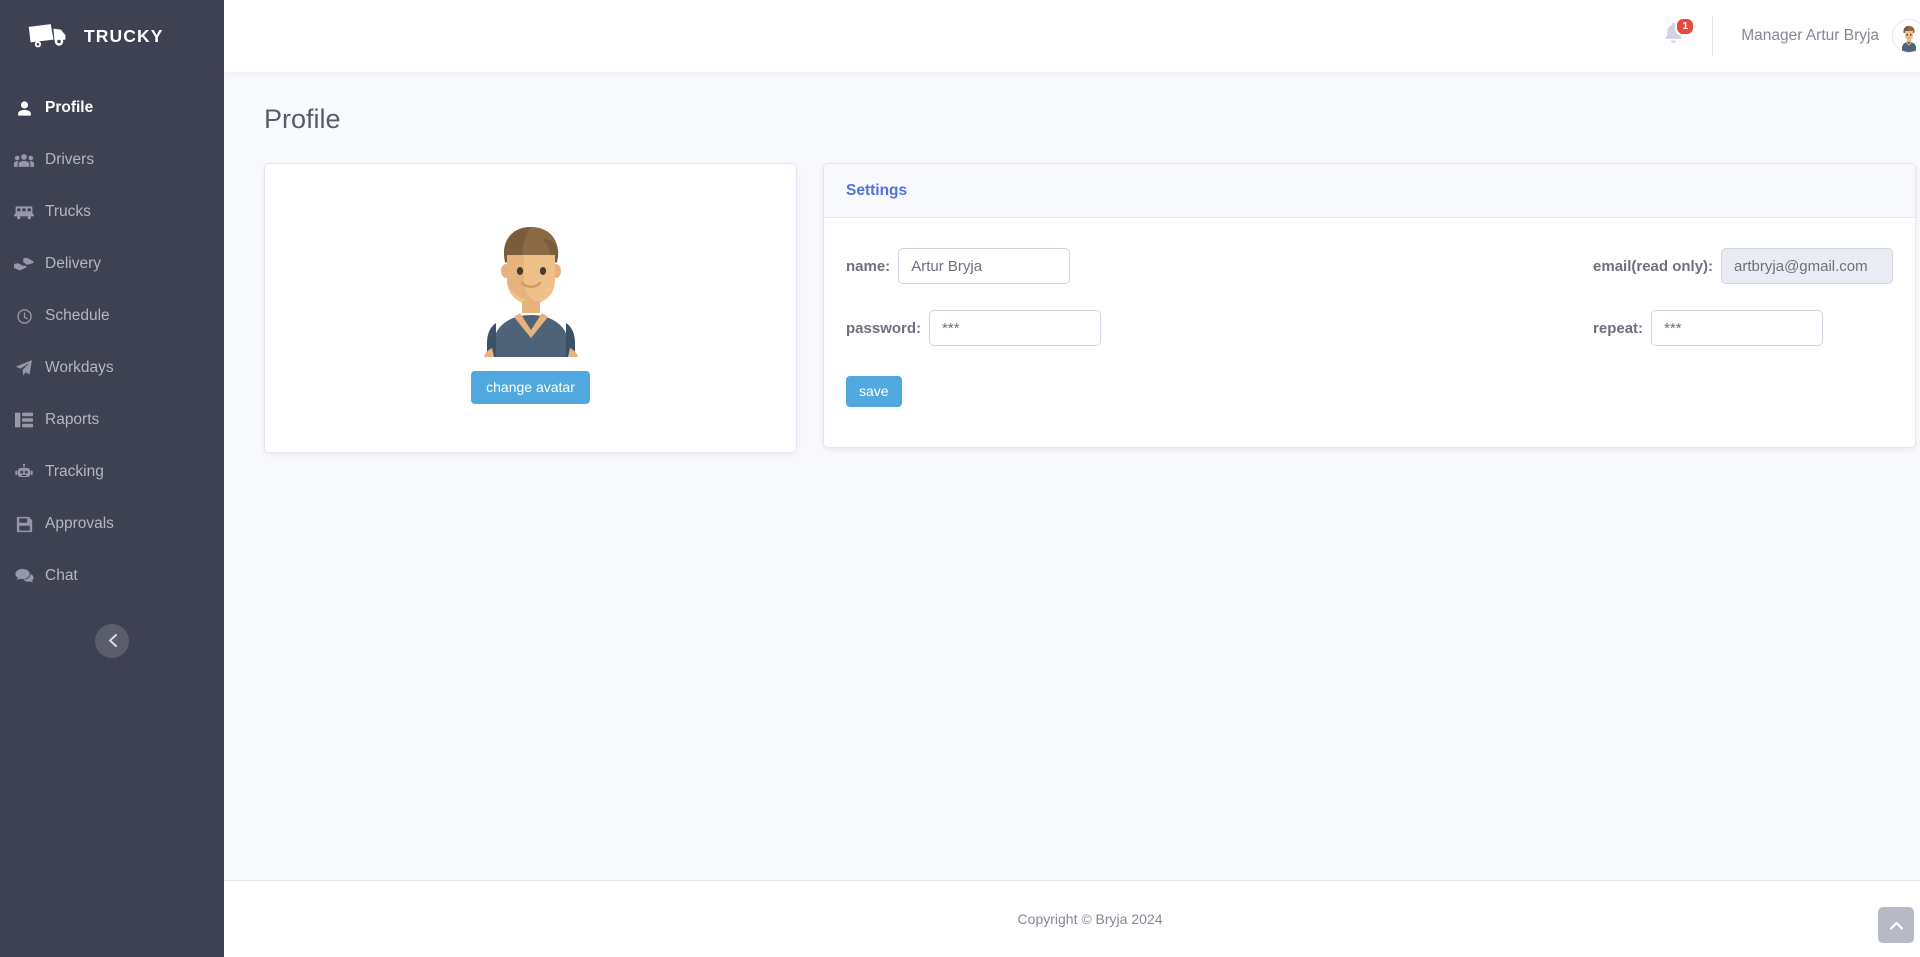  I want to click on user-menu: Manager Artur Bryja, so click(1830, 36).